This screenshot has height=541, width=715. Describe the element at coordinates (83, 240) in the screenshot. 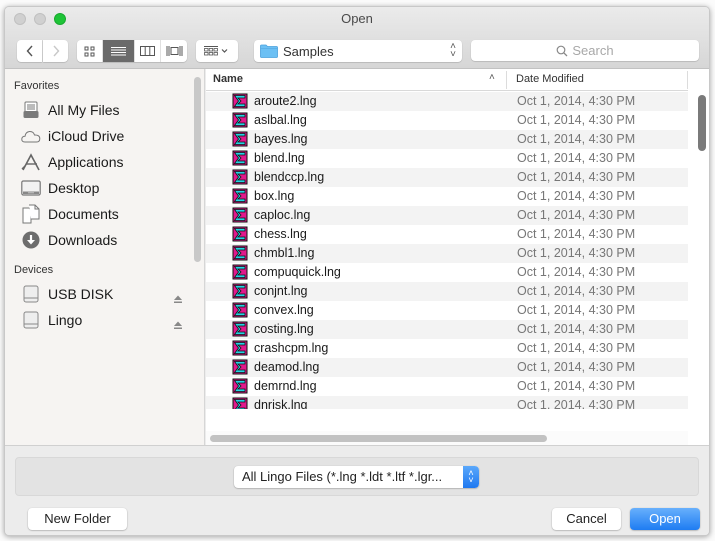

I see `sidebar-item-label: Downloads` at that location.